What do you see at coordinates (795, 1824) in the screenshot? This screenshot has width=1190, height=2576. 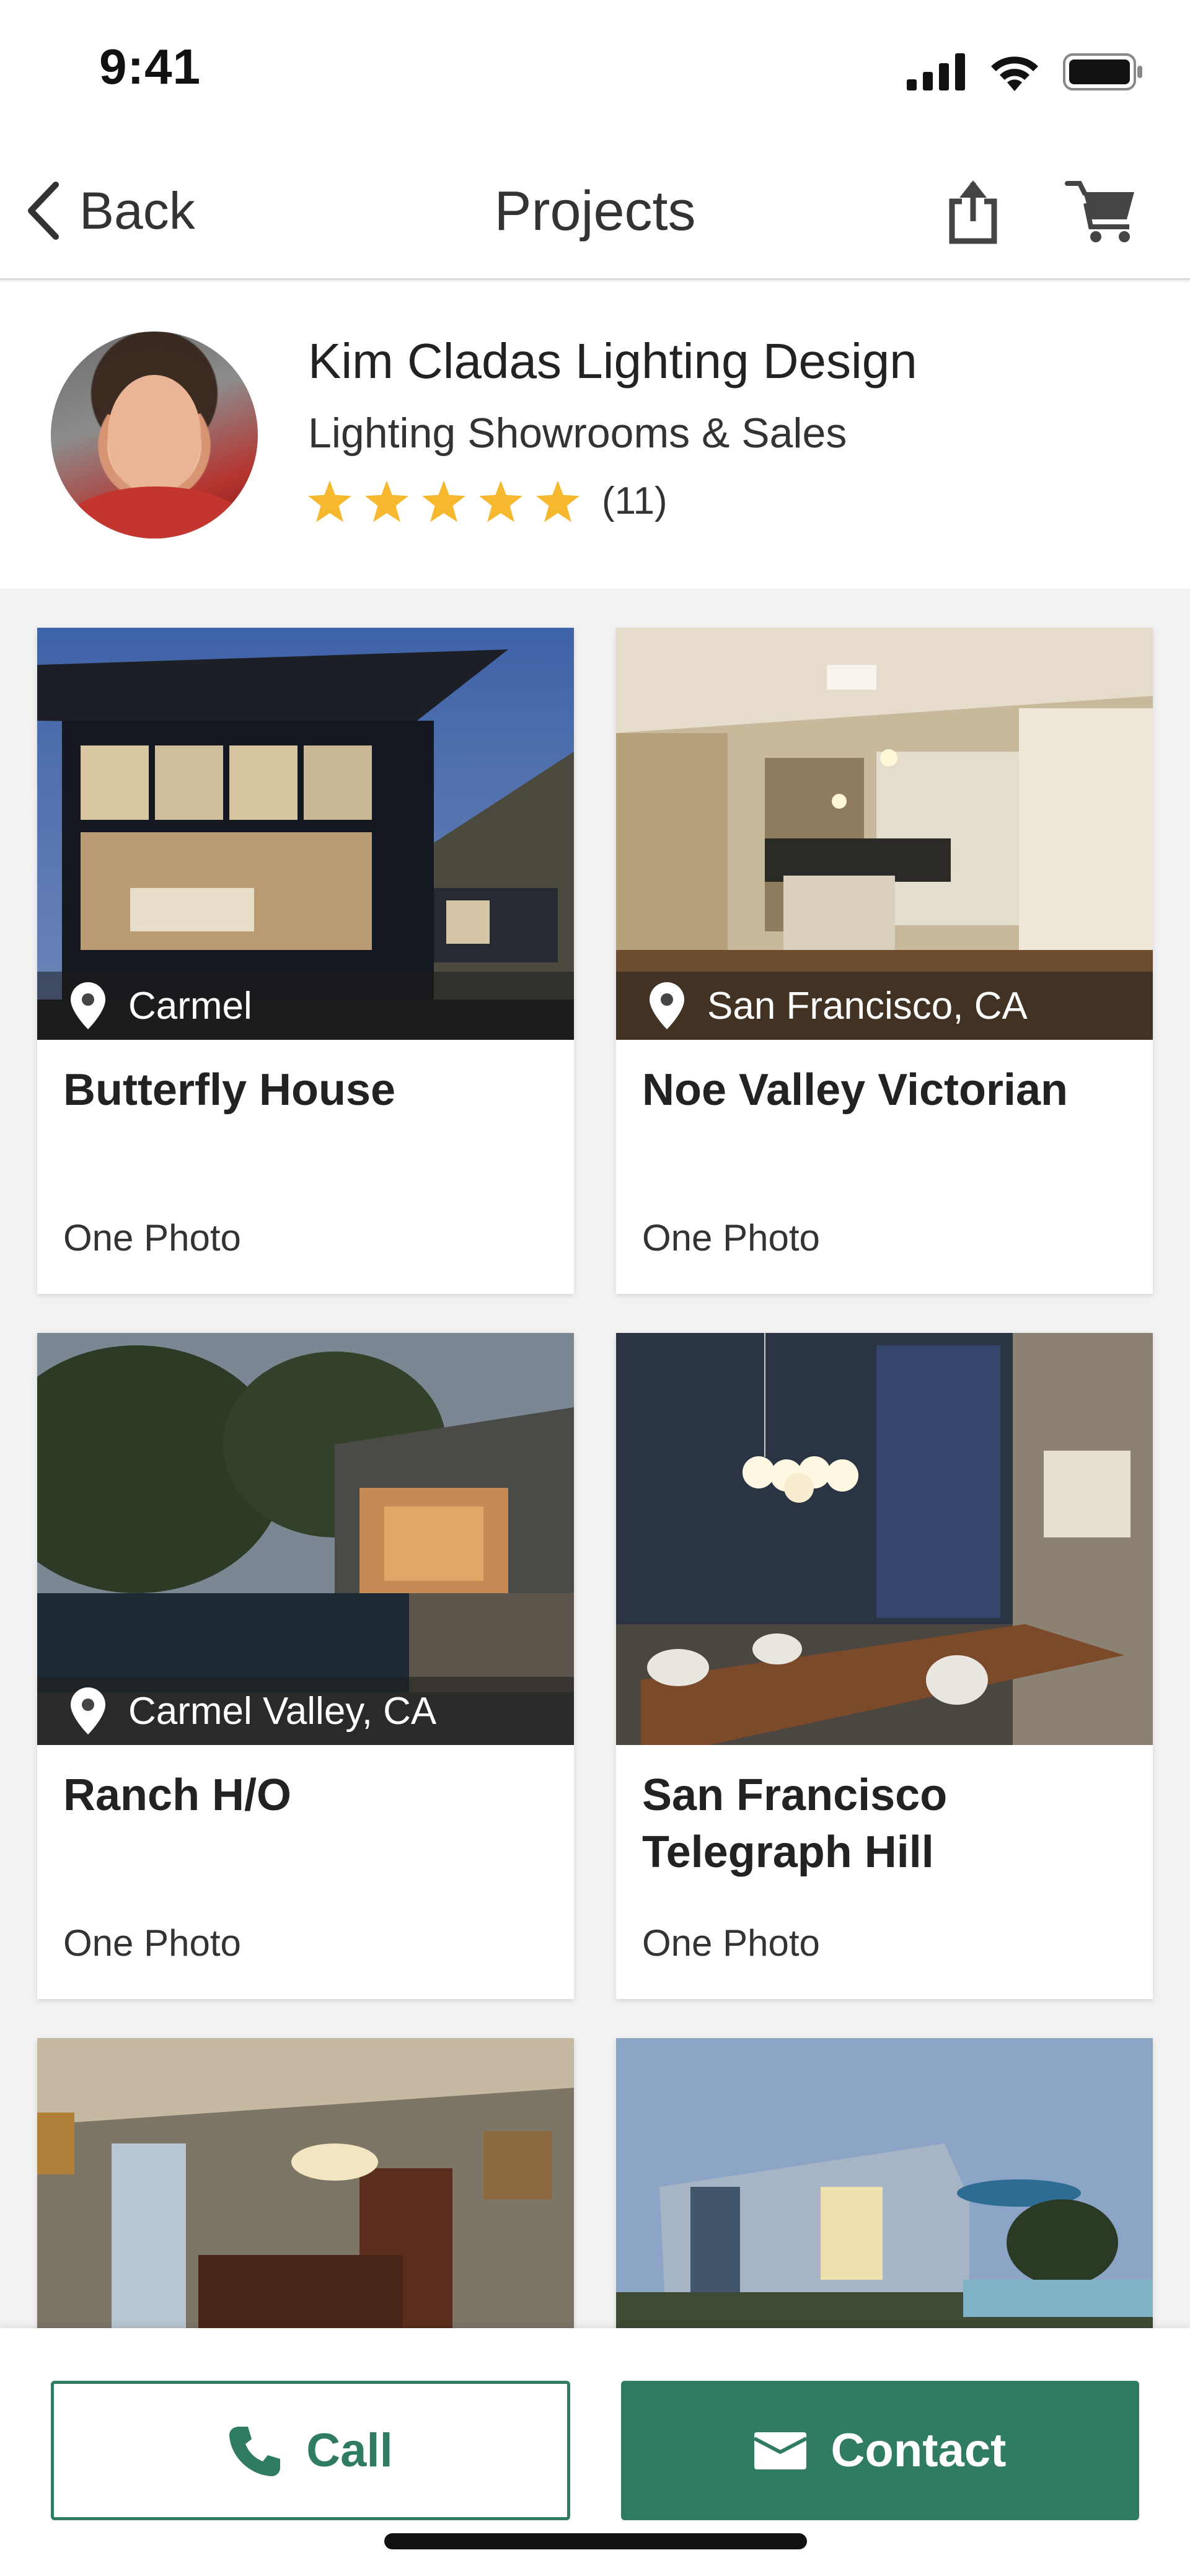 I see `project-title: San Francisco Telegraph Hill` at bounding box center [795, 1824].